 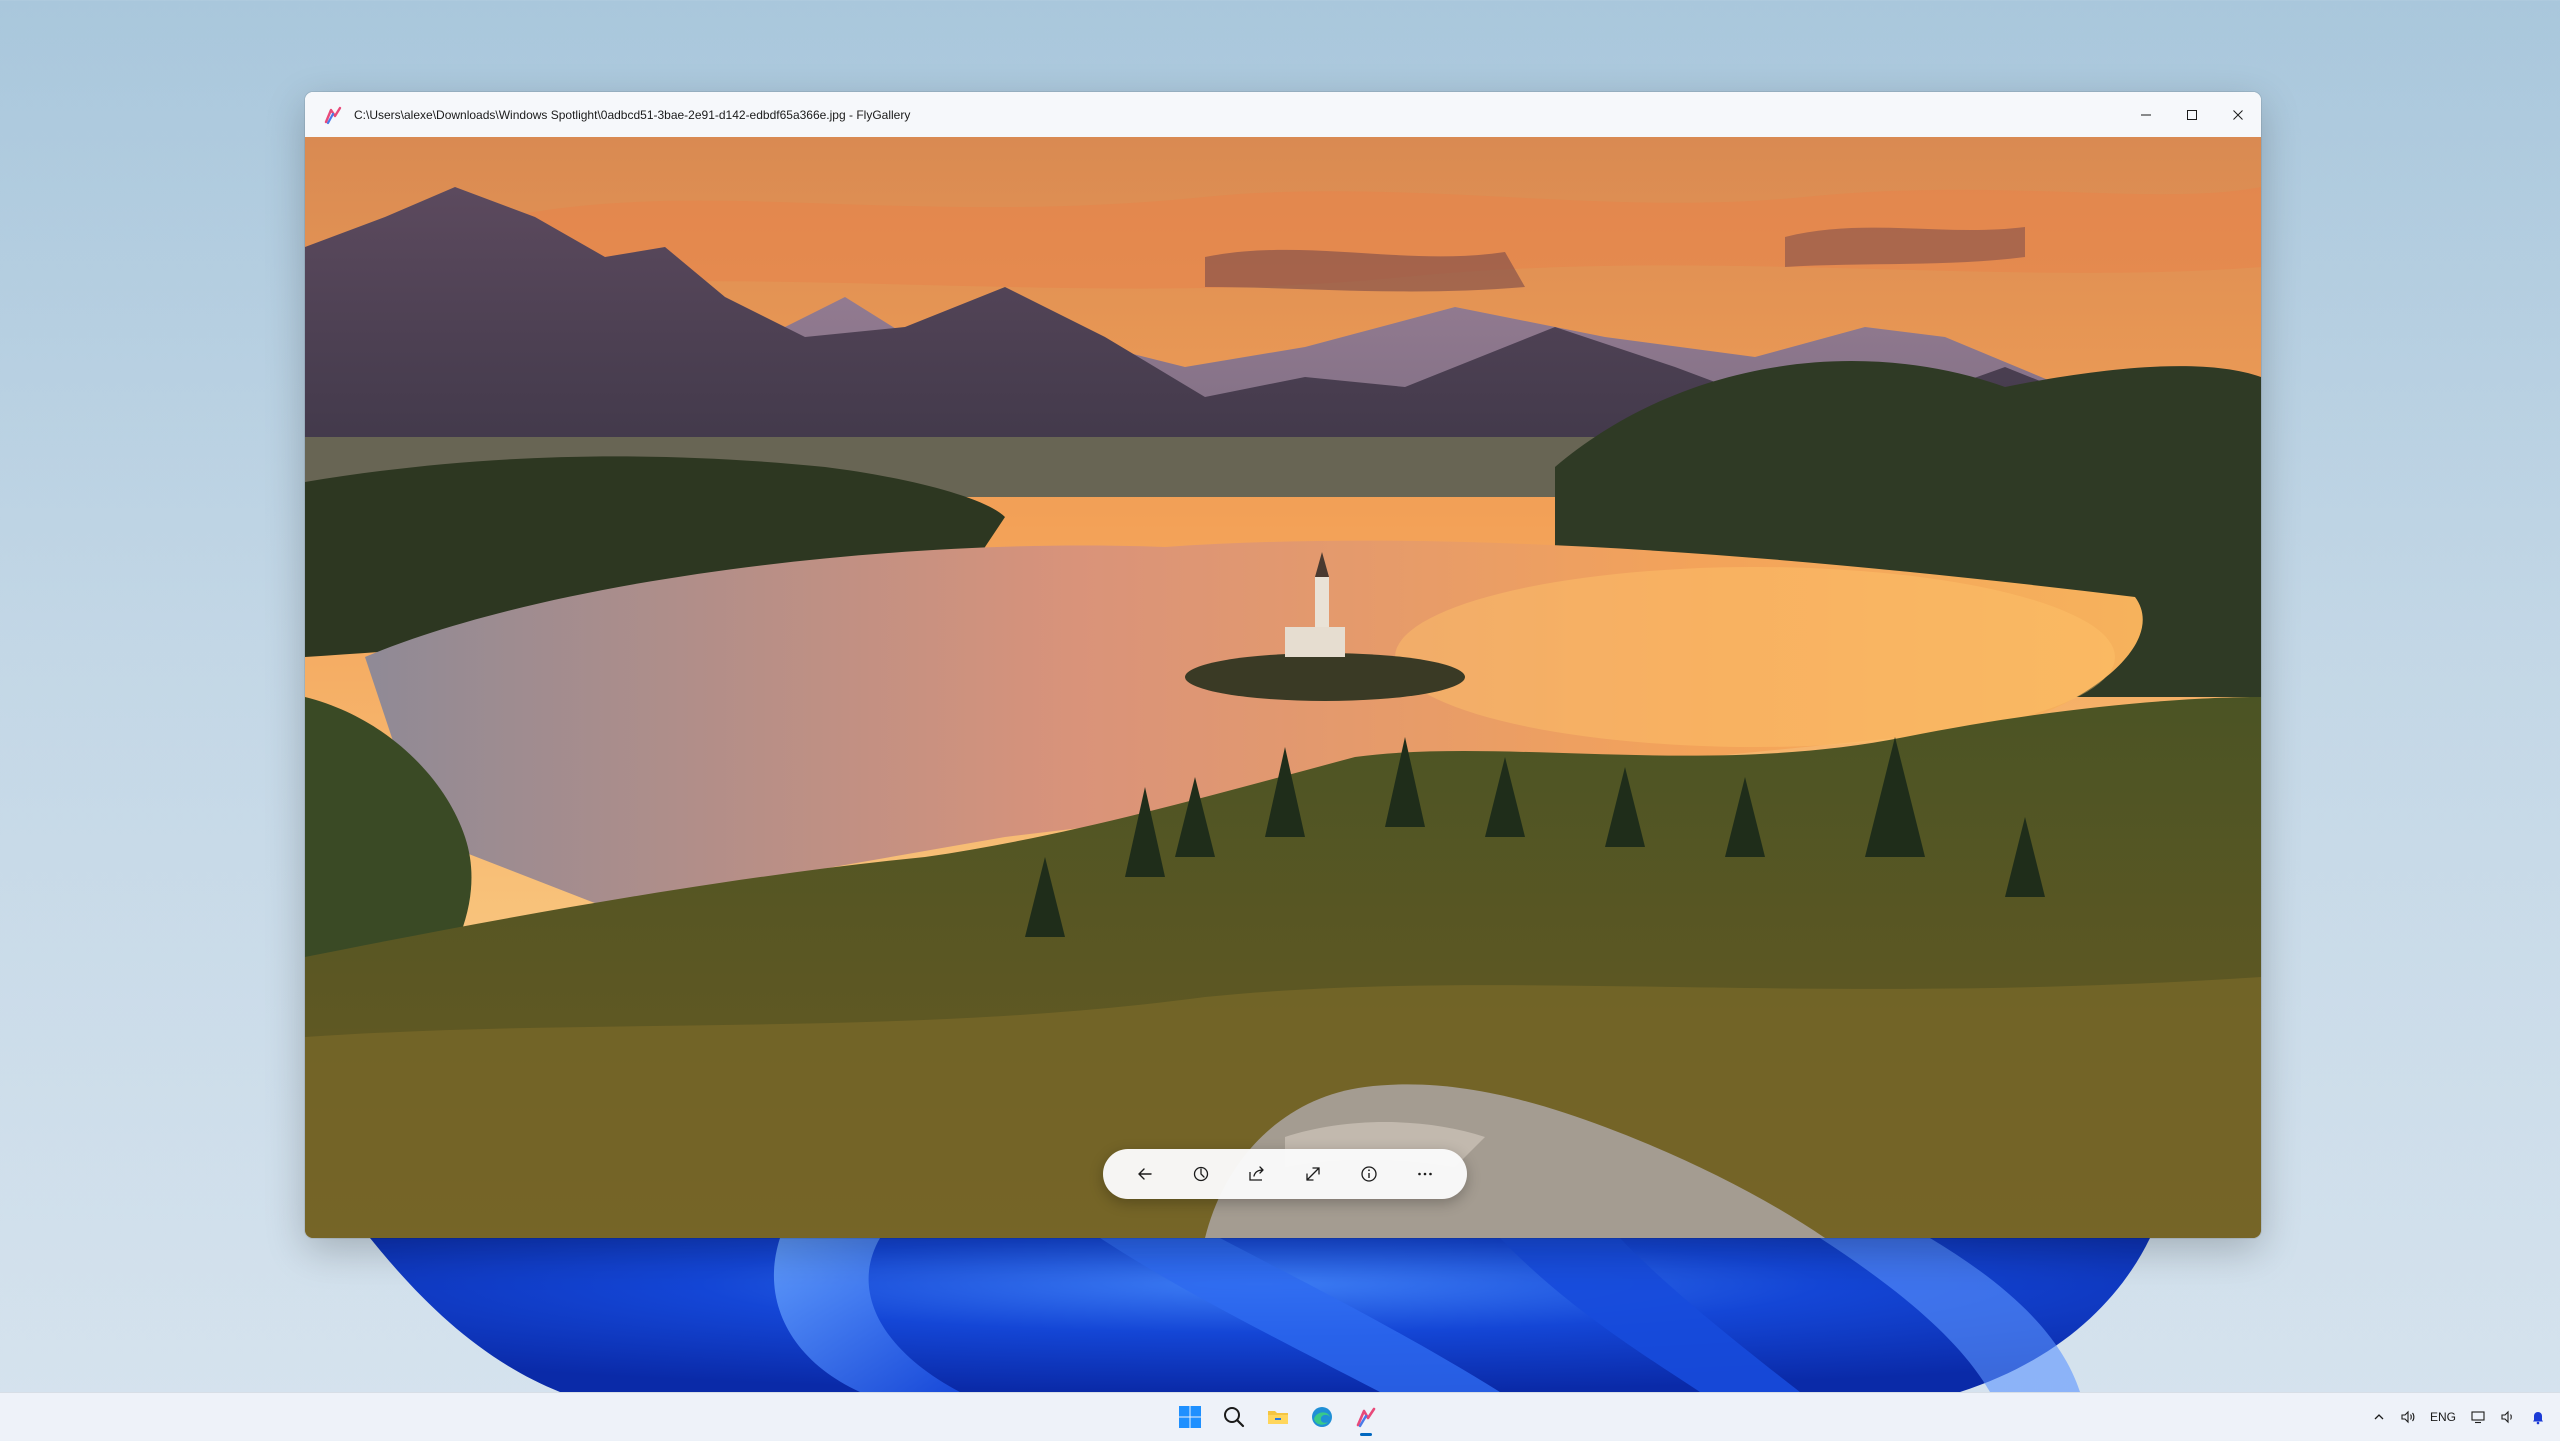 I want to click on edge-icon, so click(x=1322, y=1417).